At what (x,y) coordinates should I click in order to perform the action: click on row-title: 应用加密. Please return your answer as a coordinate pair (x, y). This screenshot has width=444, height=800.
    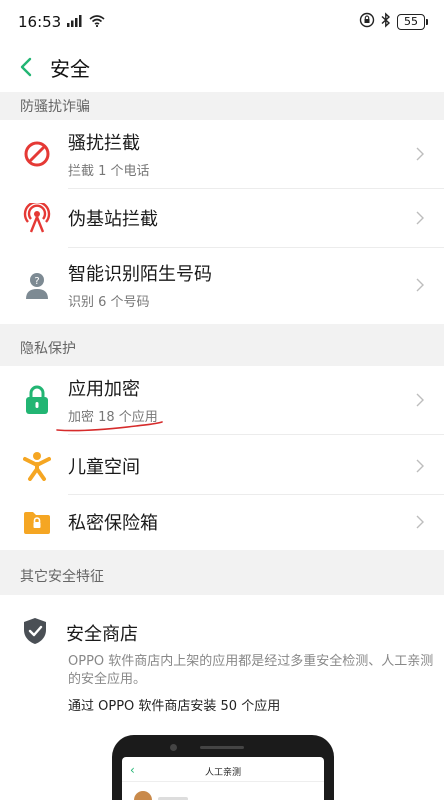
    Looking at the image, I should click on (104, 389).